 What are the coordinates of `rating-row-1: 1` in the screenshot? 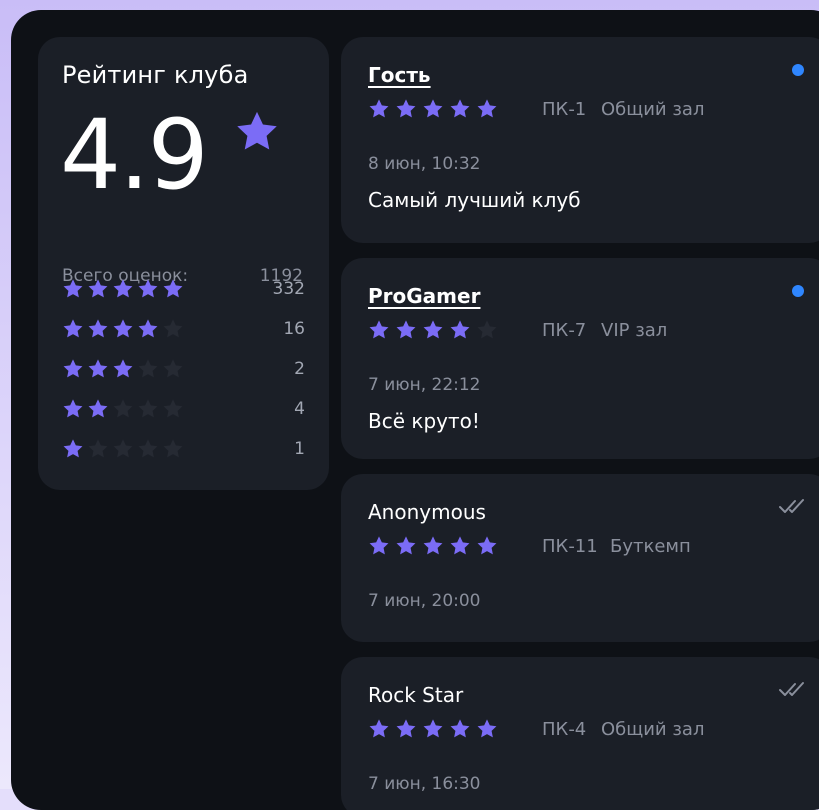 It's located at (183, 450).